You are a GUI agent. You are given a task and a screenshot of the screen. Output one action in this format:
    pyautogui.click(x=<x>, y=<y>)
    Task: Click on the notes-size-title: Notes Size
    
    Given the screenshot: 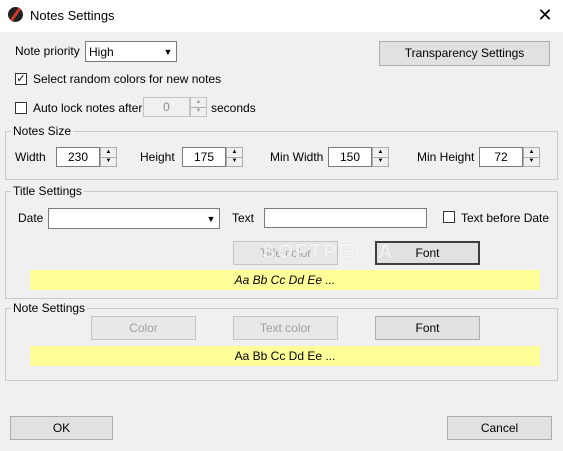 What is the action you would take?
    pyautogui.click(x=42, y=131)
    